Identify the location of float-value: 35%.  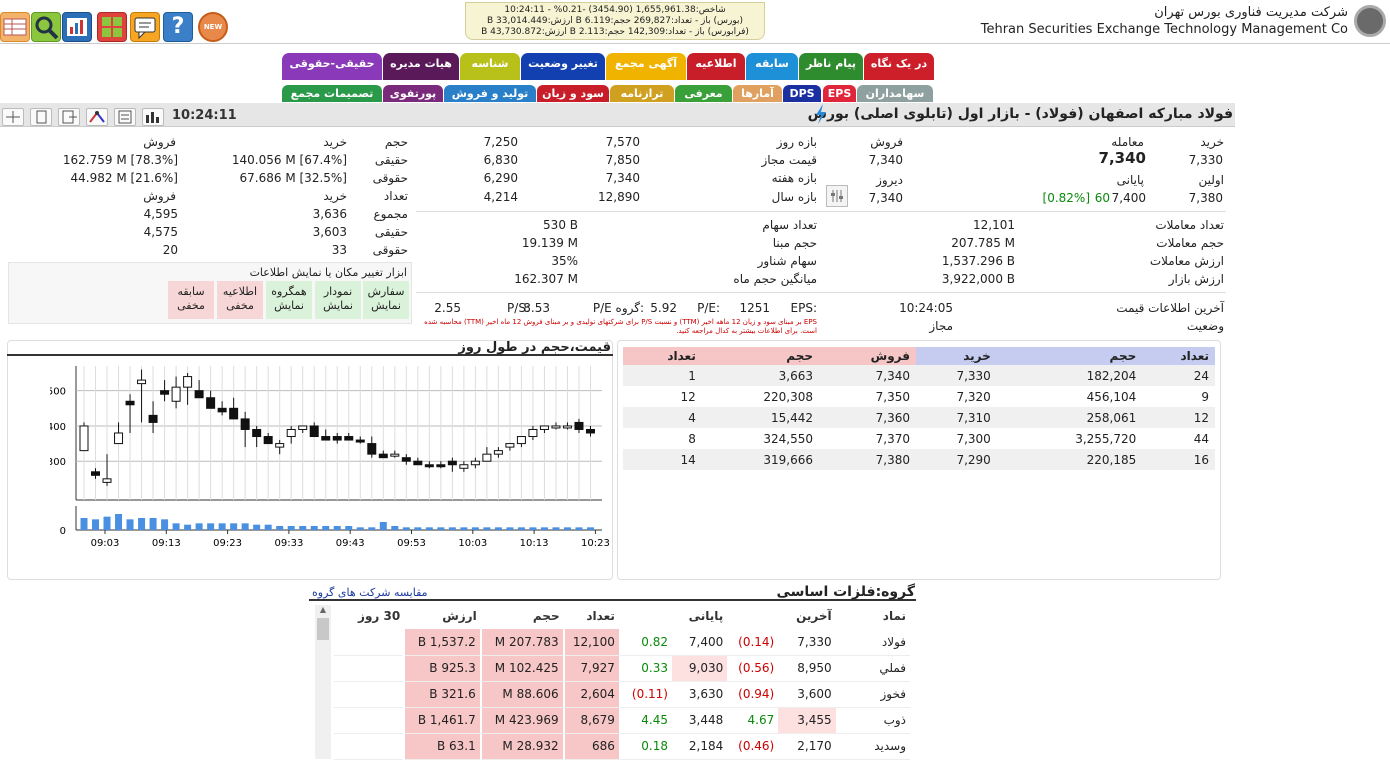
(564, 261).